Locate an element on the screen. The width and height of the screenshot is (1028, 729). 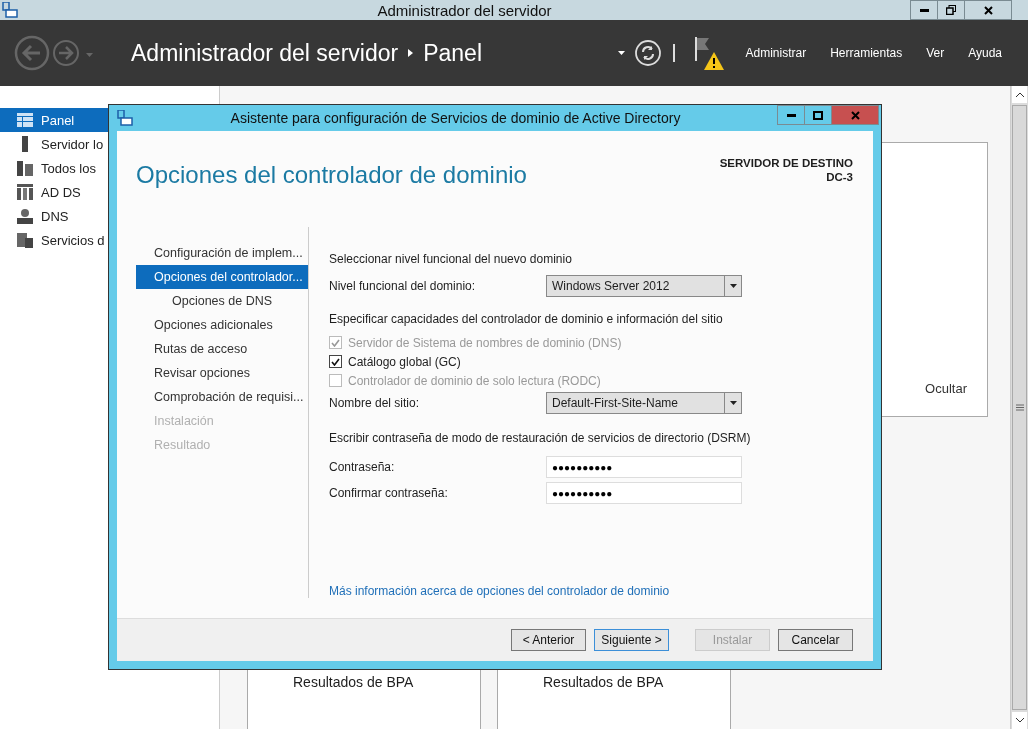
dialog-title: Asistente para configuración de Servicios de dominio de Active Directory is located at coordinates (455, 118).